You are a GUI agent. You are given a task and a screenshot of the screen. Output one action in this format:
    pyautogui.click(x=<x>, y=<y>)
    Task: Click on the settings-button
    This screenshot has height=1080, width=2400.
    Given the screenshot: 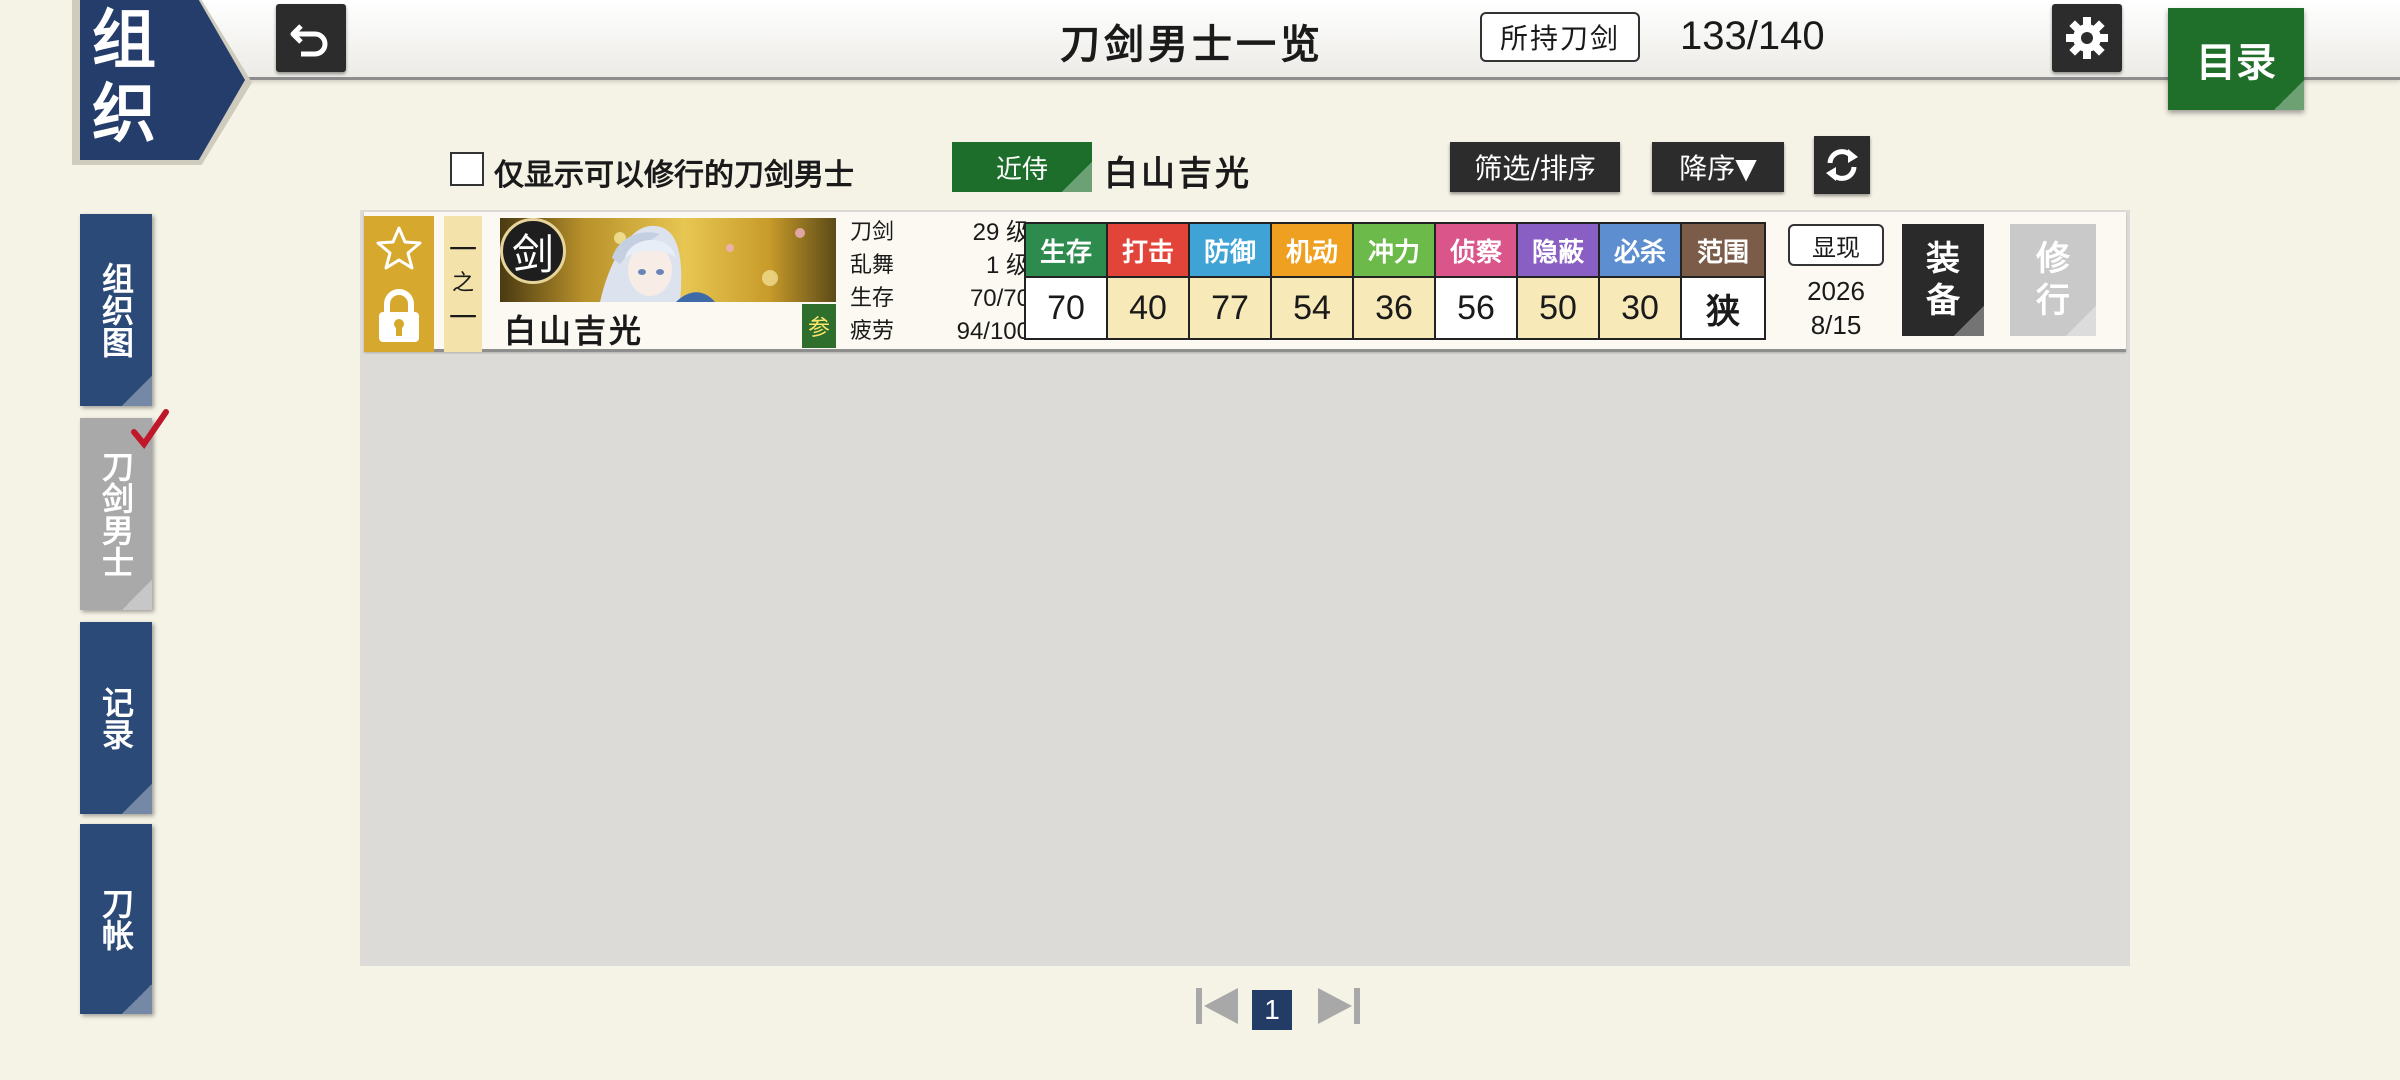 What is the action you would take?
    pyautogui.click(x=2087, y=38)
    